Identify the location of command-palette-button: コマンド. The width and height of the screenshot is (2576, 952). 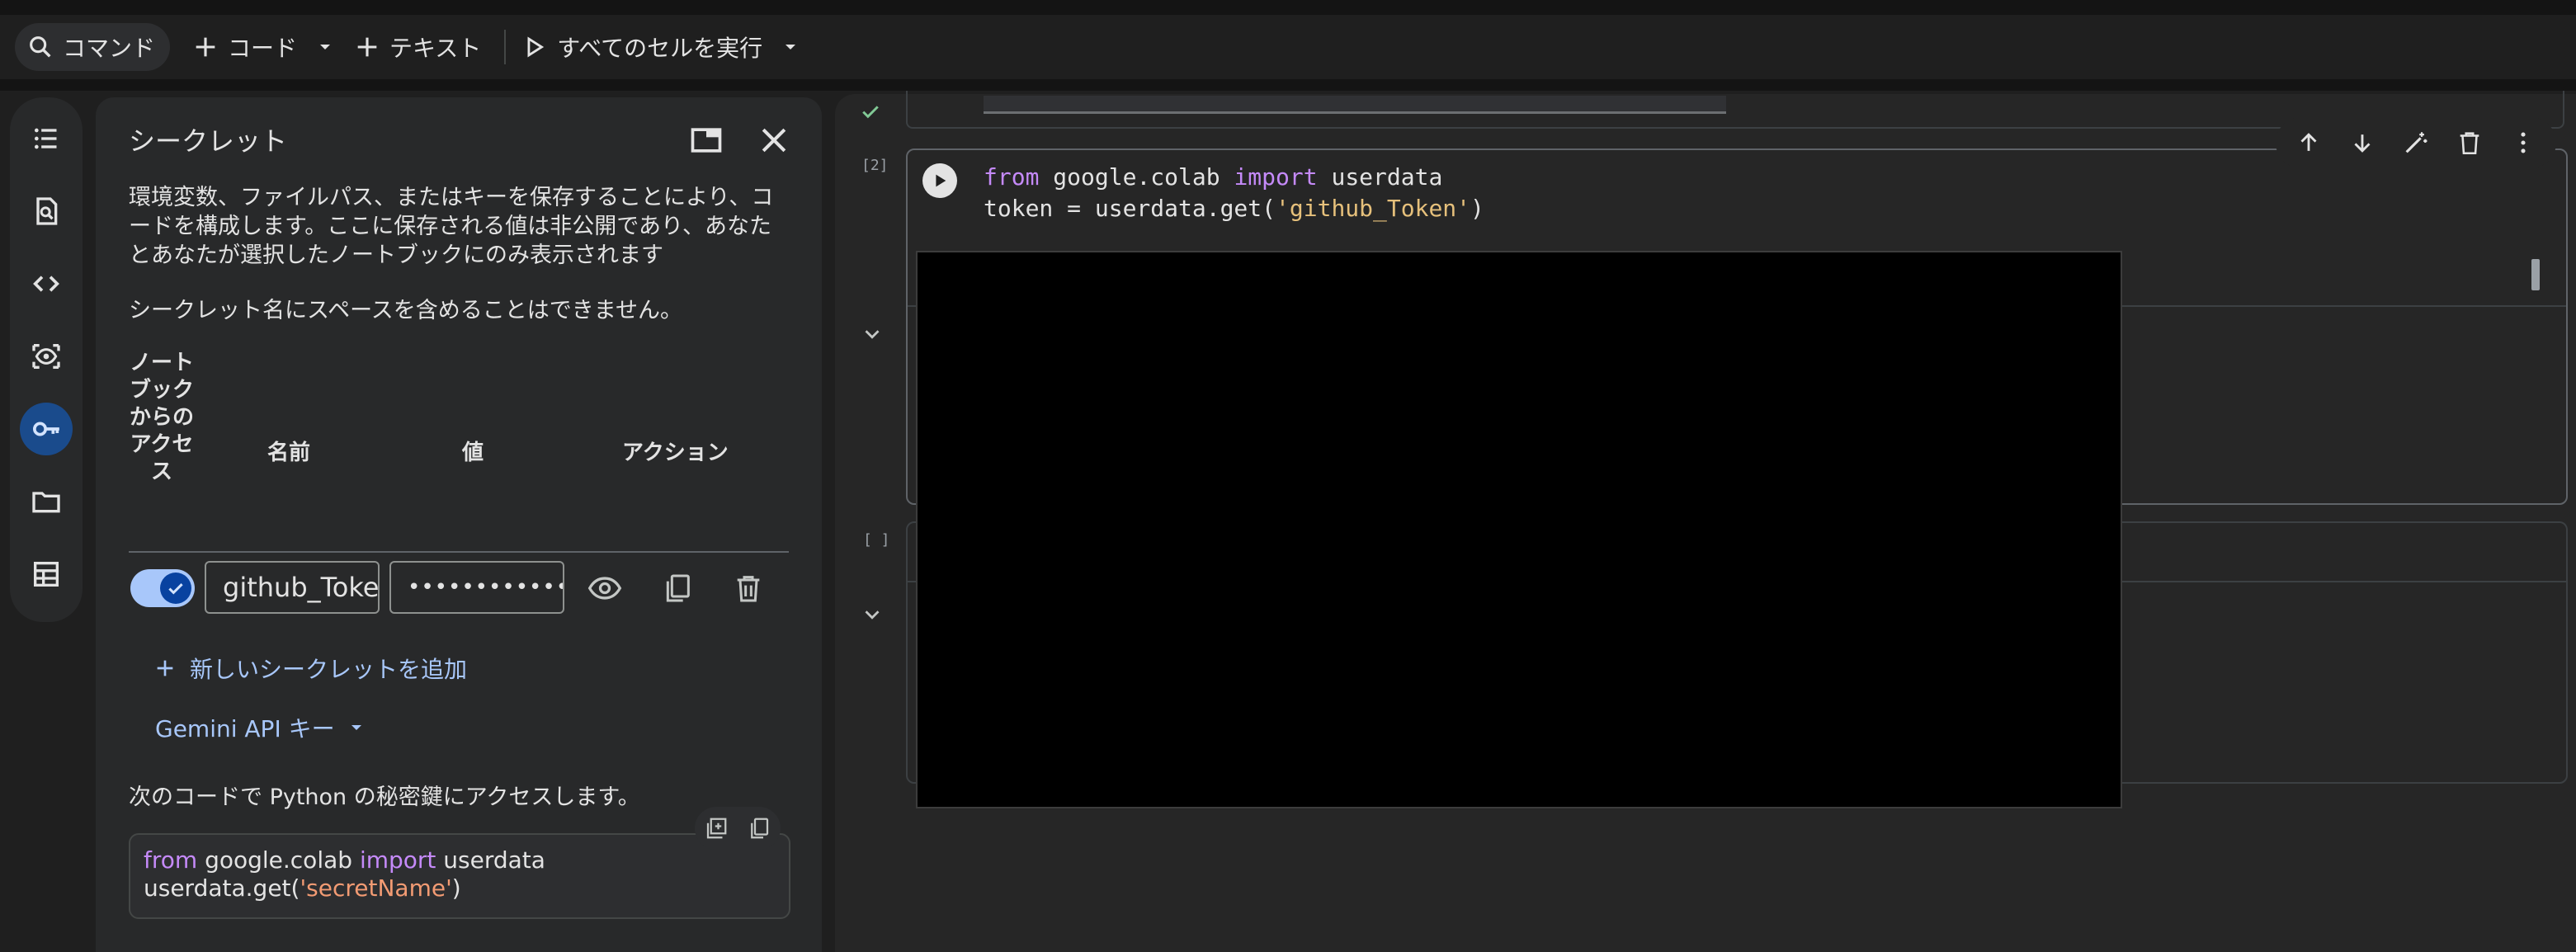
(93, 47).